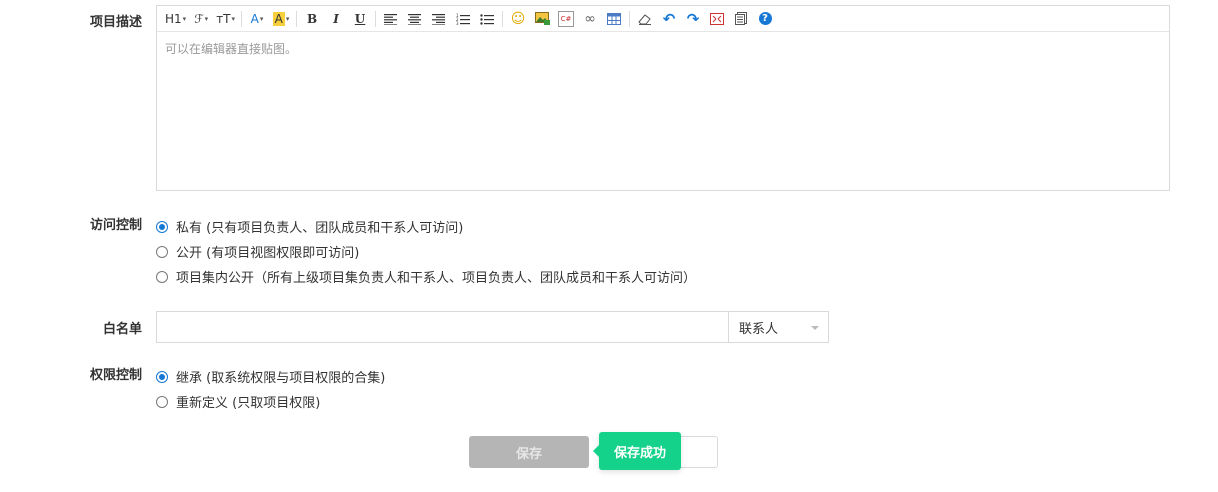  Describe the element at coordinates (590, 19) in the screenshot. I see `link-icon: ∞` at that location.